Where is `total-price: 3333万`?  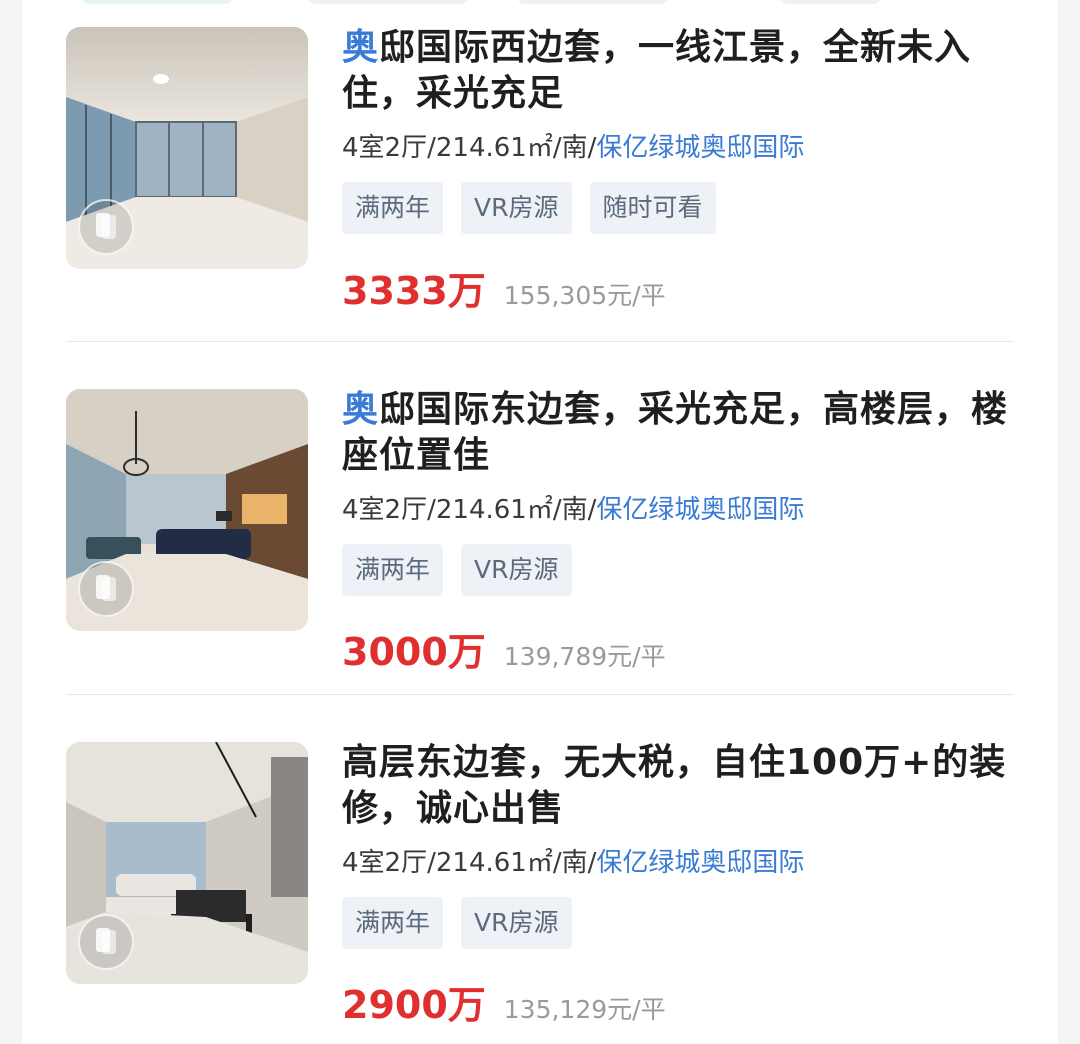 total-price: 3333万 is located at coordinates (414, 291).